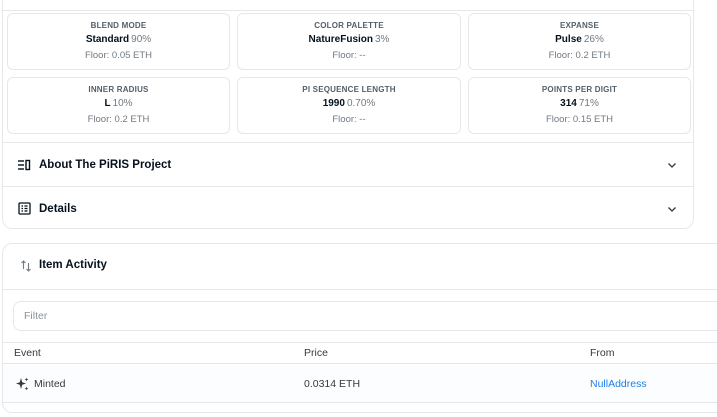 This screenshot has height=417, width=717. I want to click on from-address-link: NullAddress, so click(618, 384).